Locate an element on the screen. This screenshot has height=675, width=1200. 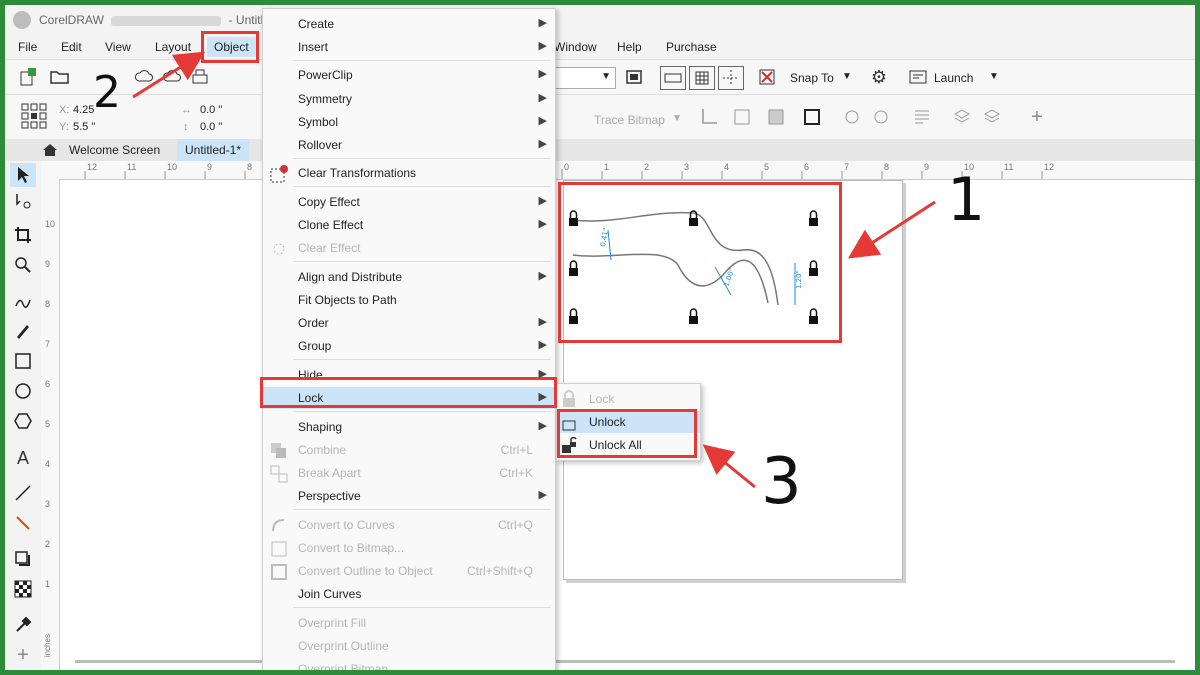
annotation-number-1: 1 is located at coordinates (966, 200).